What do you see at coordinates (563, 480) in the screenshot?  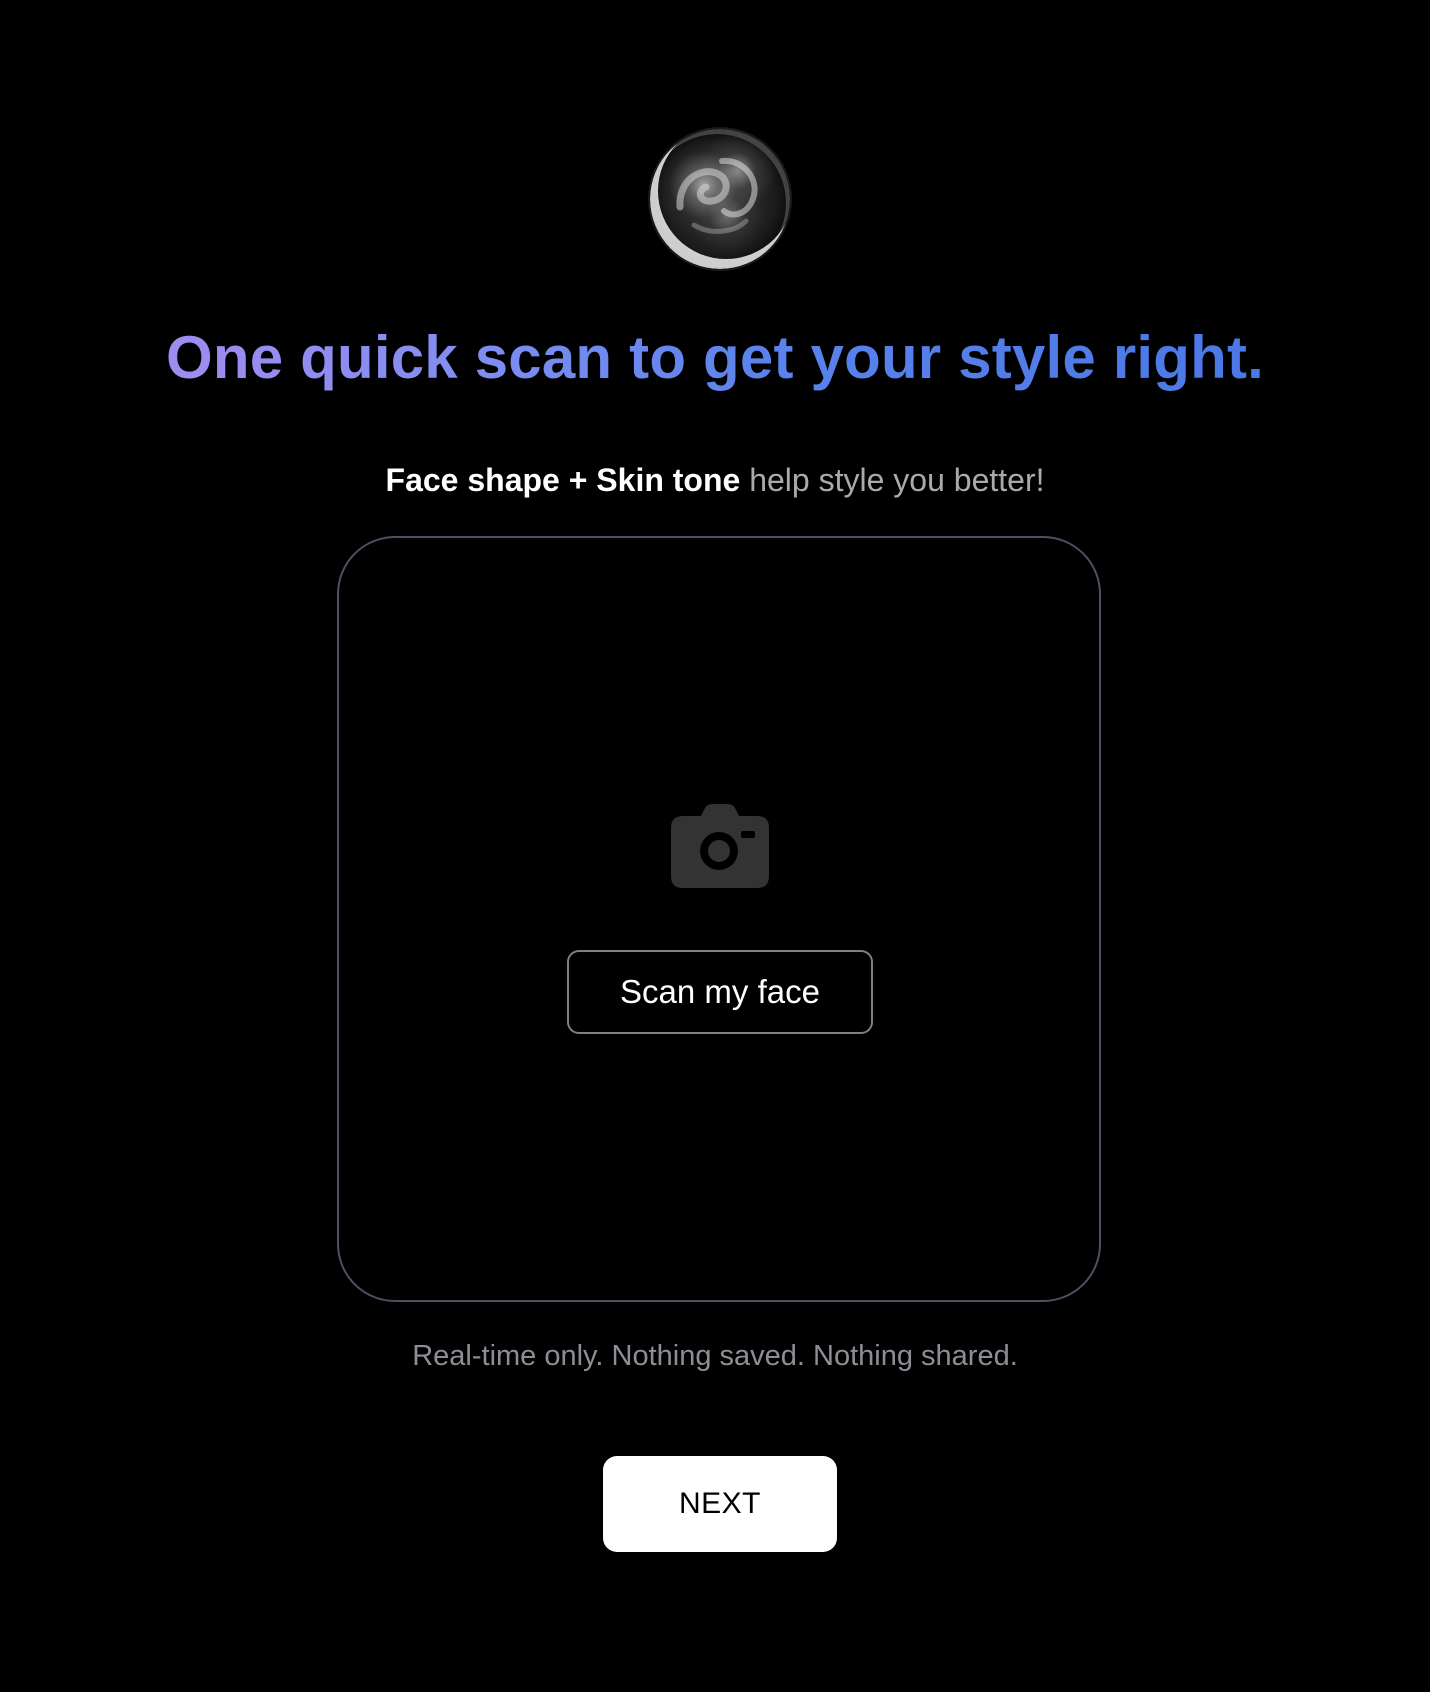 I see `subtitle-emphasis: Face shape + Skin tone` at bounding box center [563, 480].